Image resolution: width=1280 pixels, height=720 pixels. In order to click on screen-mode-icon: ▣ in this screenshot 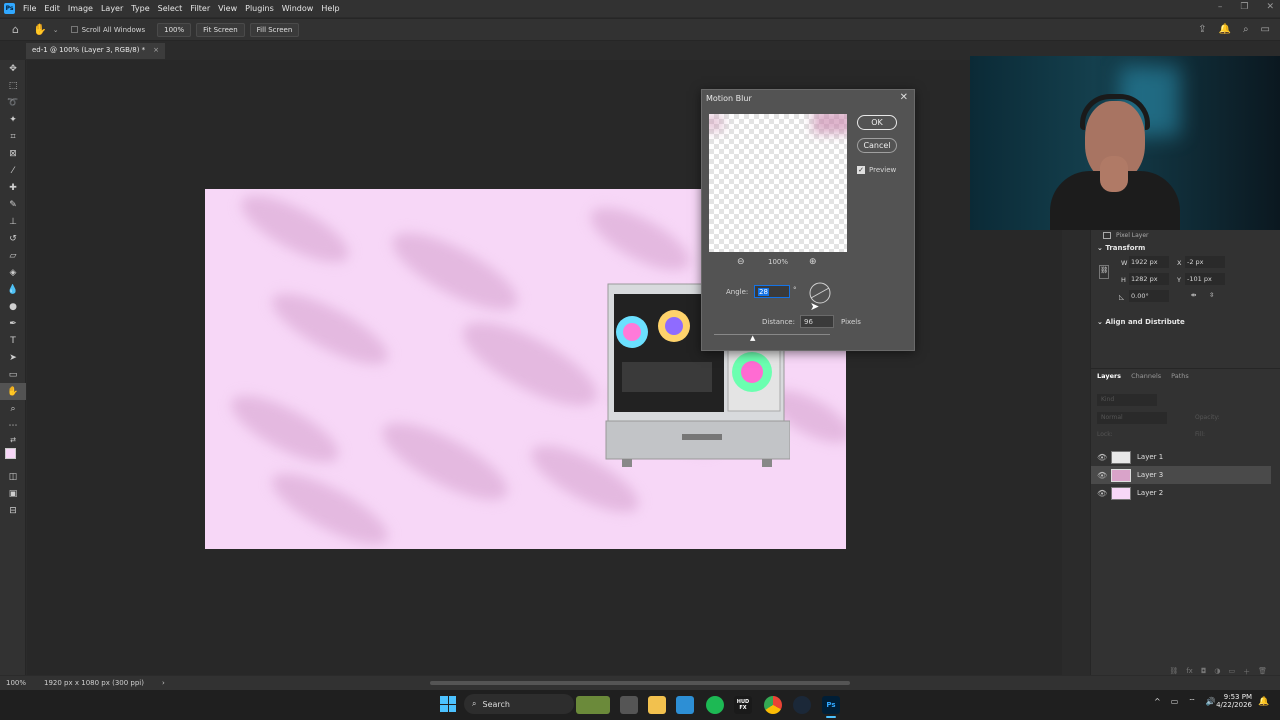, I will do `click(13, 493)`.